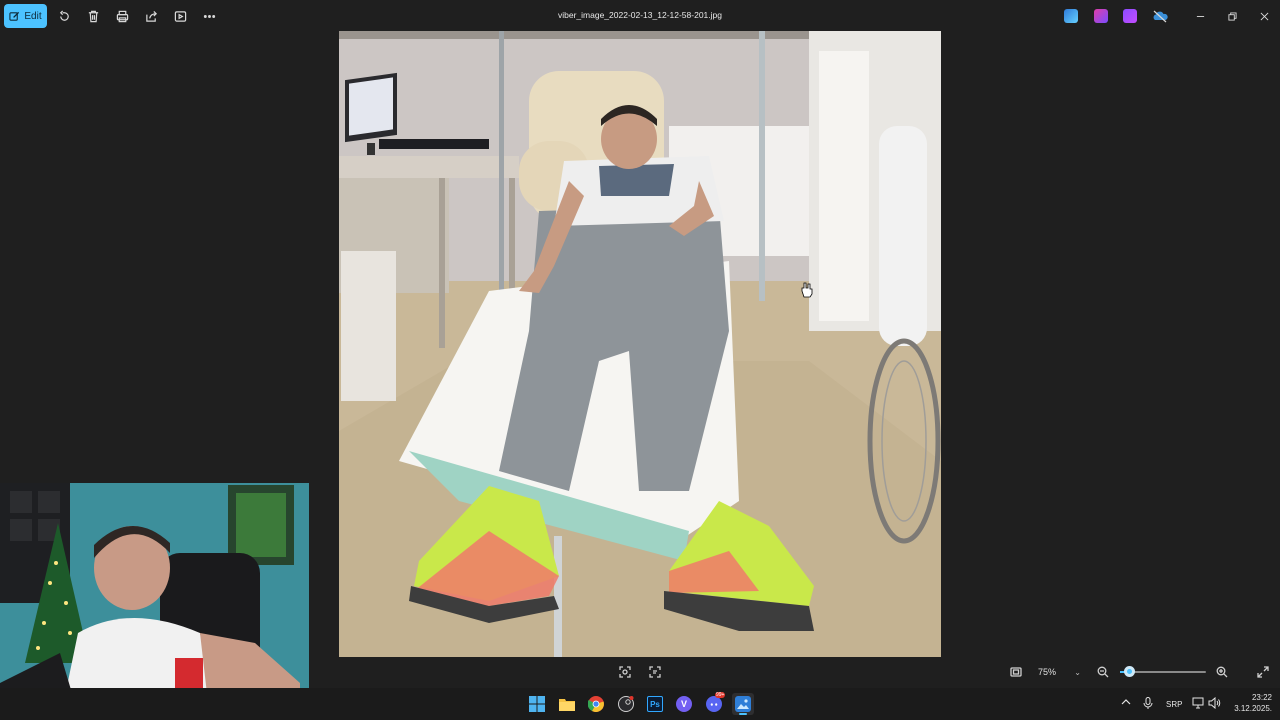 The height and width of the screenshot is (720, 1280). I want to click on close-button, so click(1264, 16).